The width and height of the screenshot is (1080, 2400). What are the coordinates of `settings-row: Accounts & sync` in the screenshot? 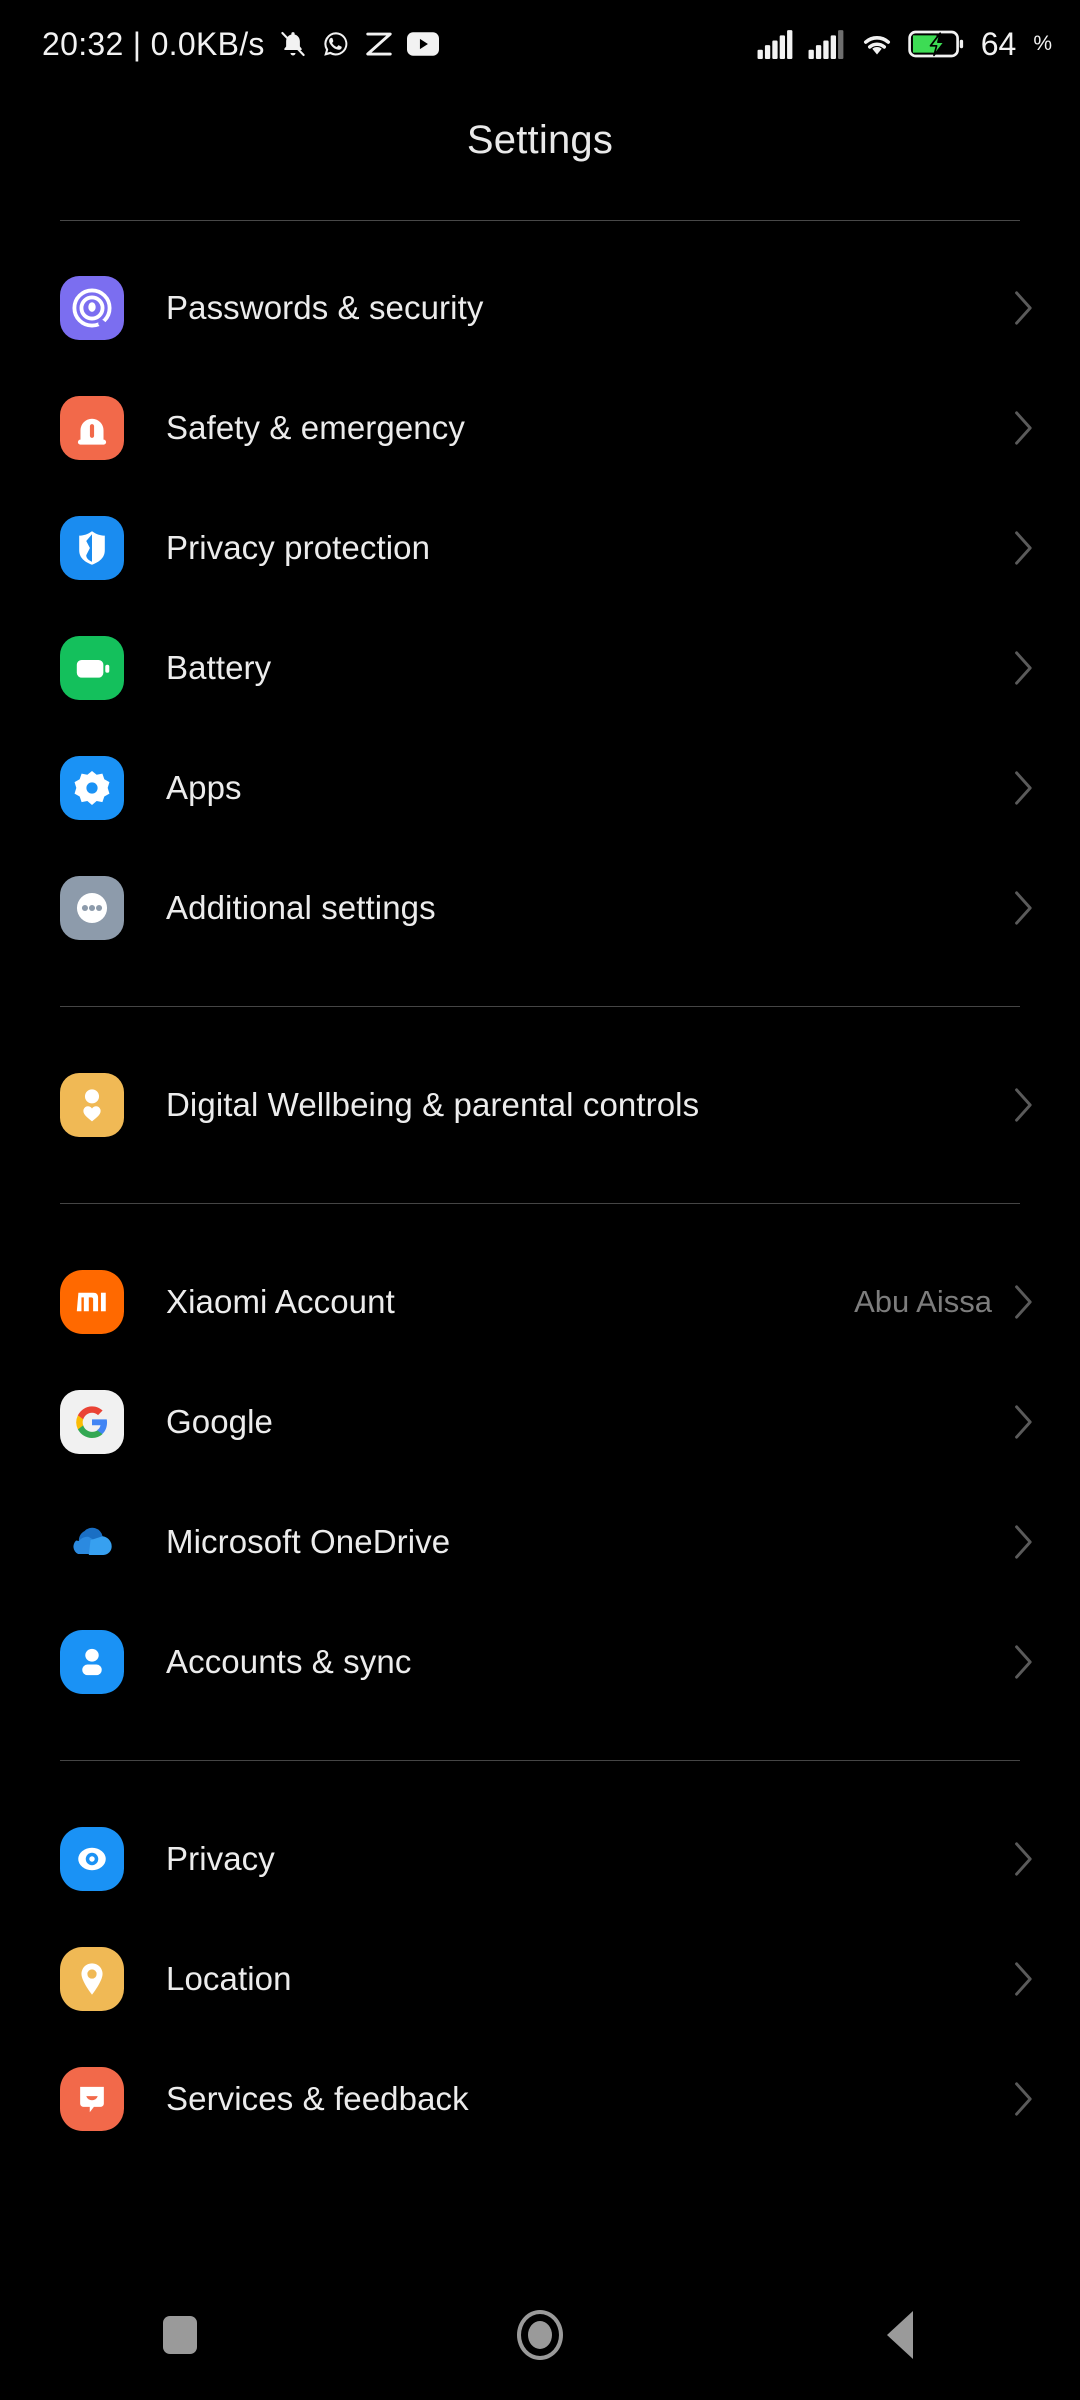 It's located at (540, 1662).